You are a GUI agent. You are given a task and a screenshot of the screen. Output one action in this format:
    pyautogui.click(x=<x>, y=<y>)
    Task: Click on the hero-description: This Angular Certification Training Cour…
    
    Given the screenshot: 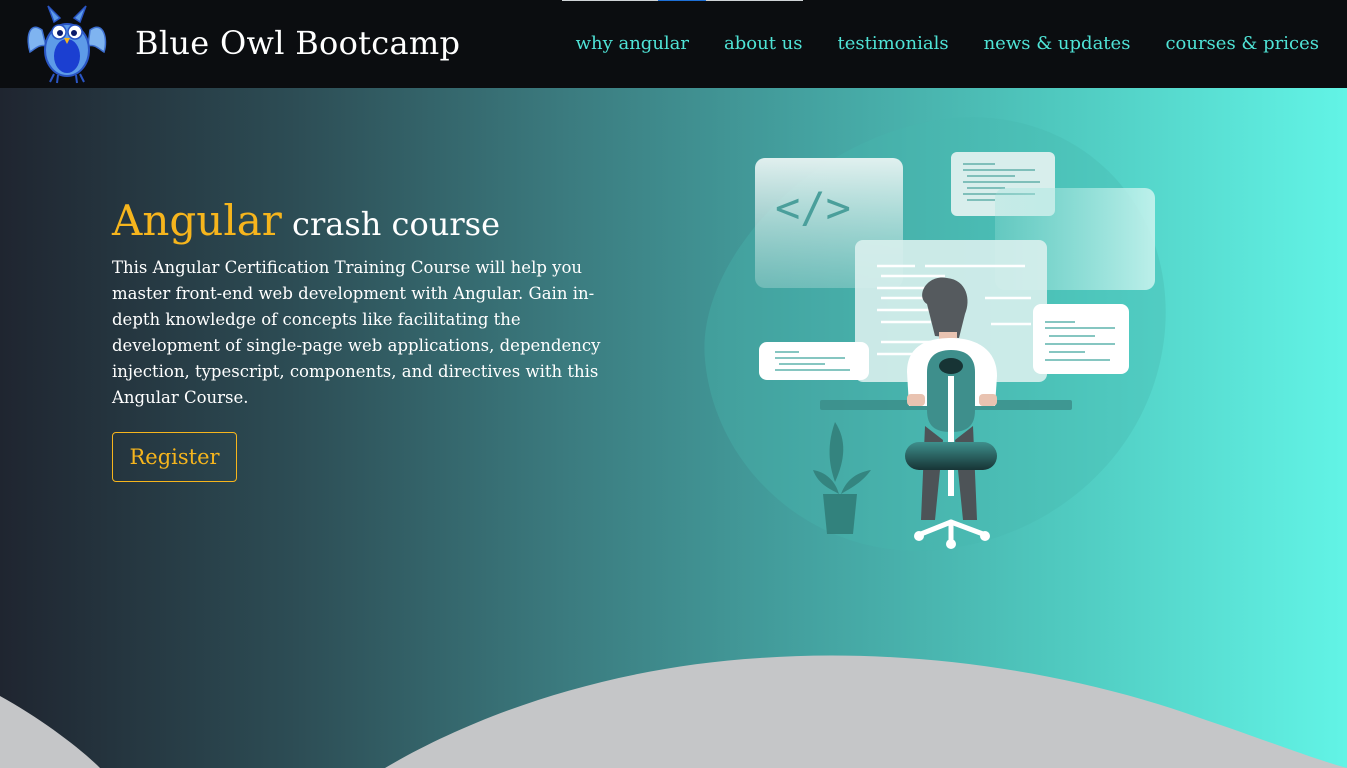 What is the action you would take?
    pyautogui.click(x=356, y=332)
    